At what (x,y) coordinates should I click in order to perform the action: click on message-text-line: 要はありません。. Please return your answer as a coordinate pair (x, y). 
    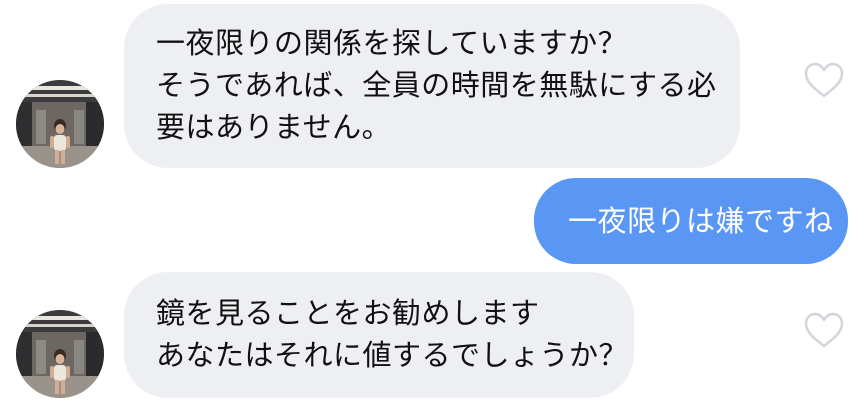
    Looking at the image, I should click on (274, 127).